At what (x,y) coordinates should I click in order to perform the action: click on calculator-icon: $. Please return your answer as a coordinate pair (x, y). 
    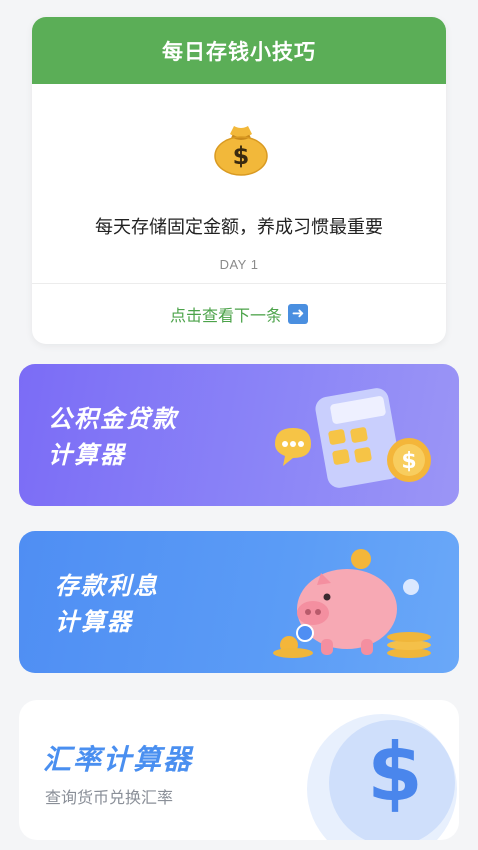
    Looking at the image, I should click on (353, 438).